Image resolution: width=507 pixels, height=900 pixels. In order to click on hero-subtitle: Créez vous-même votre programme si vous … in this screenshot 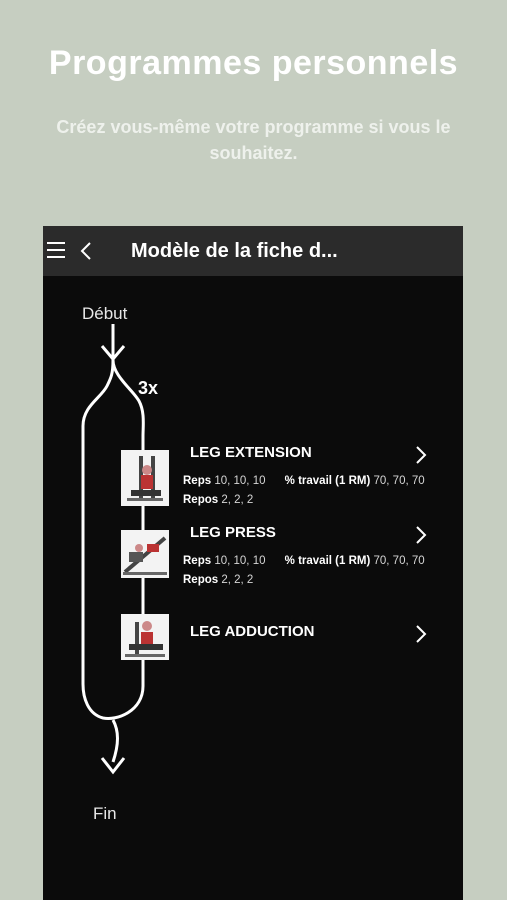, I will do `click(253, 140)`.